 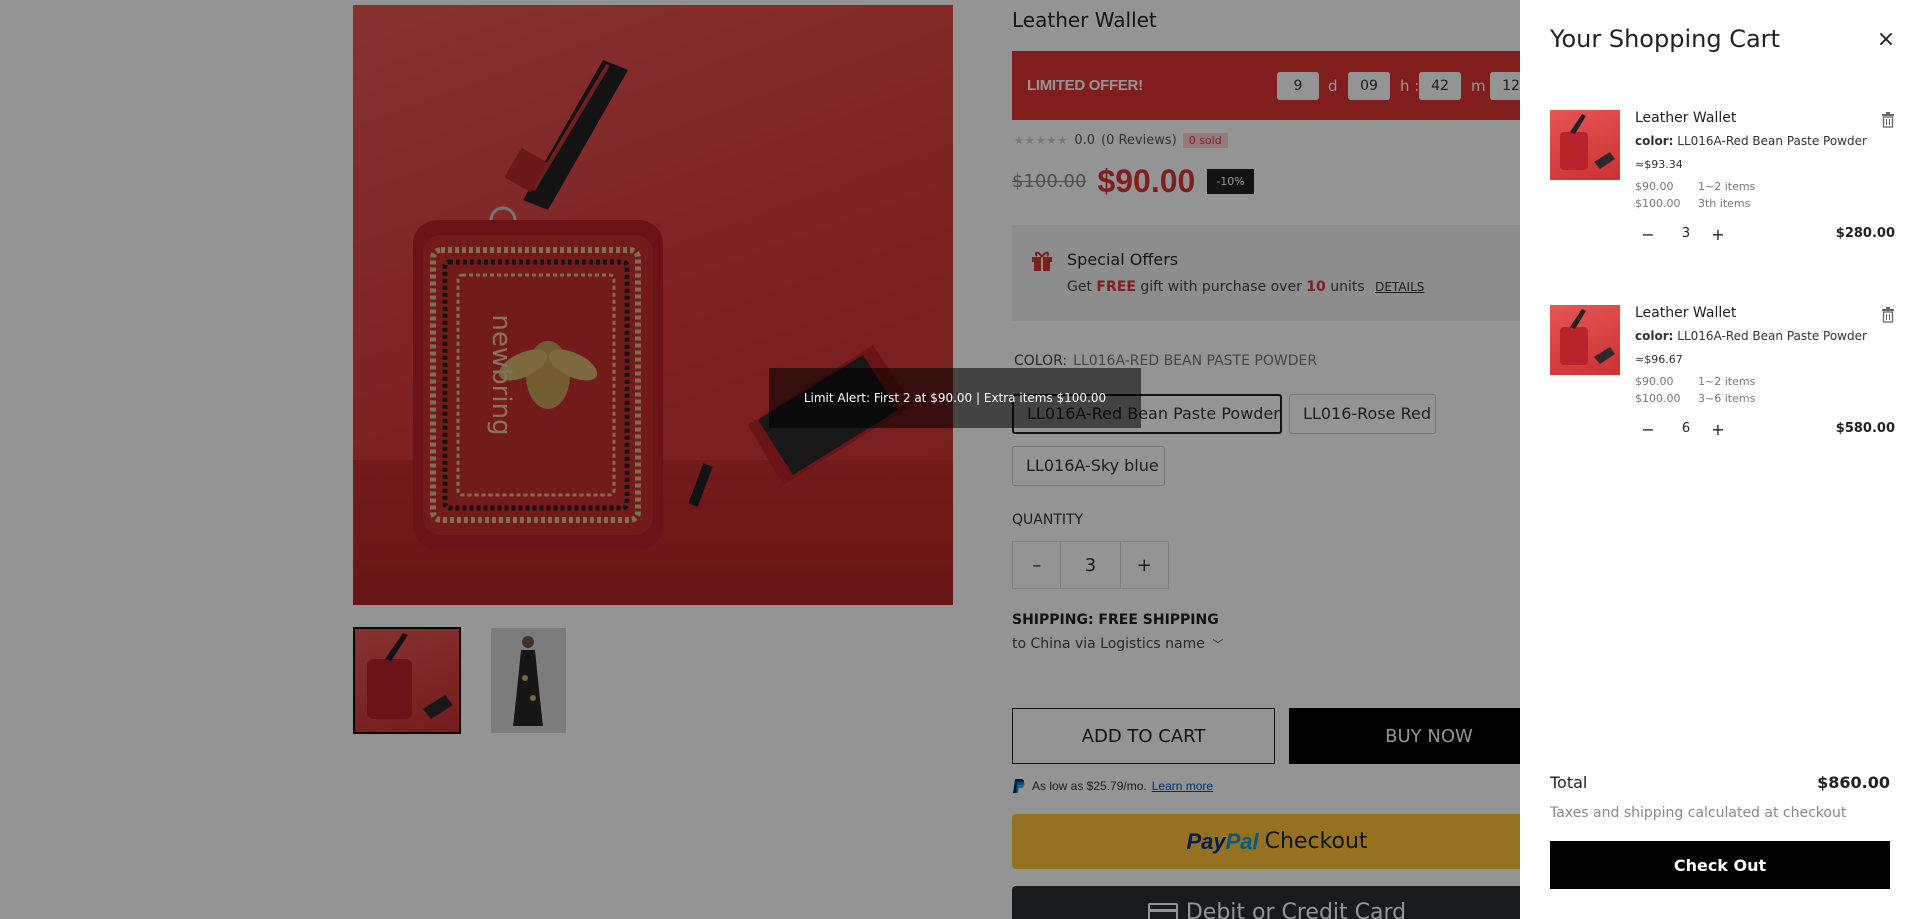 I want to click on cart-item-total: $580.00, so click(x=1865, y=428).